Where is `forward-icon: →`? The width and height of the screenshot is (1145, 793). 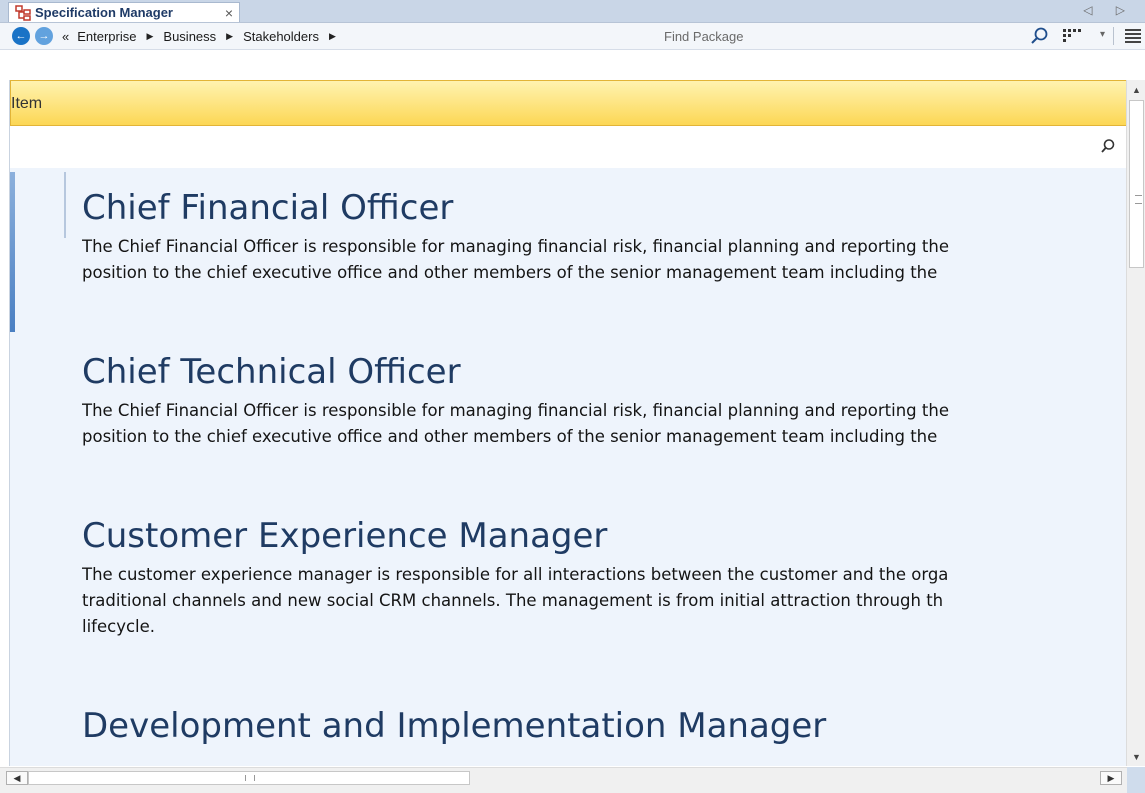
forward-icon: → is located at coordinates (44, 36).